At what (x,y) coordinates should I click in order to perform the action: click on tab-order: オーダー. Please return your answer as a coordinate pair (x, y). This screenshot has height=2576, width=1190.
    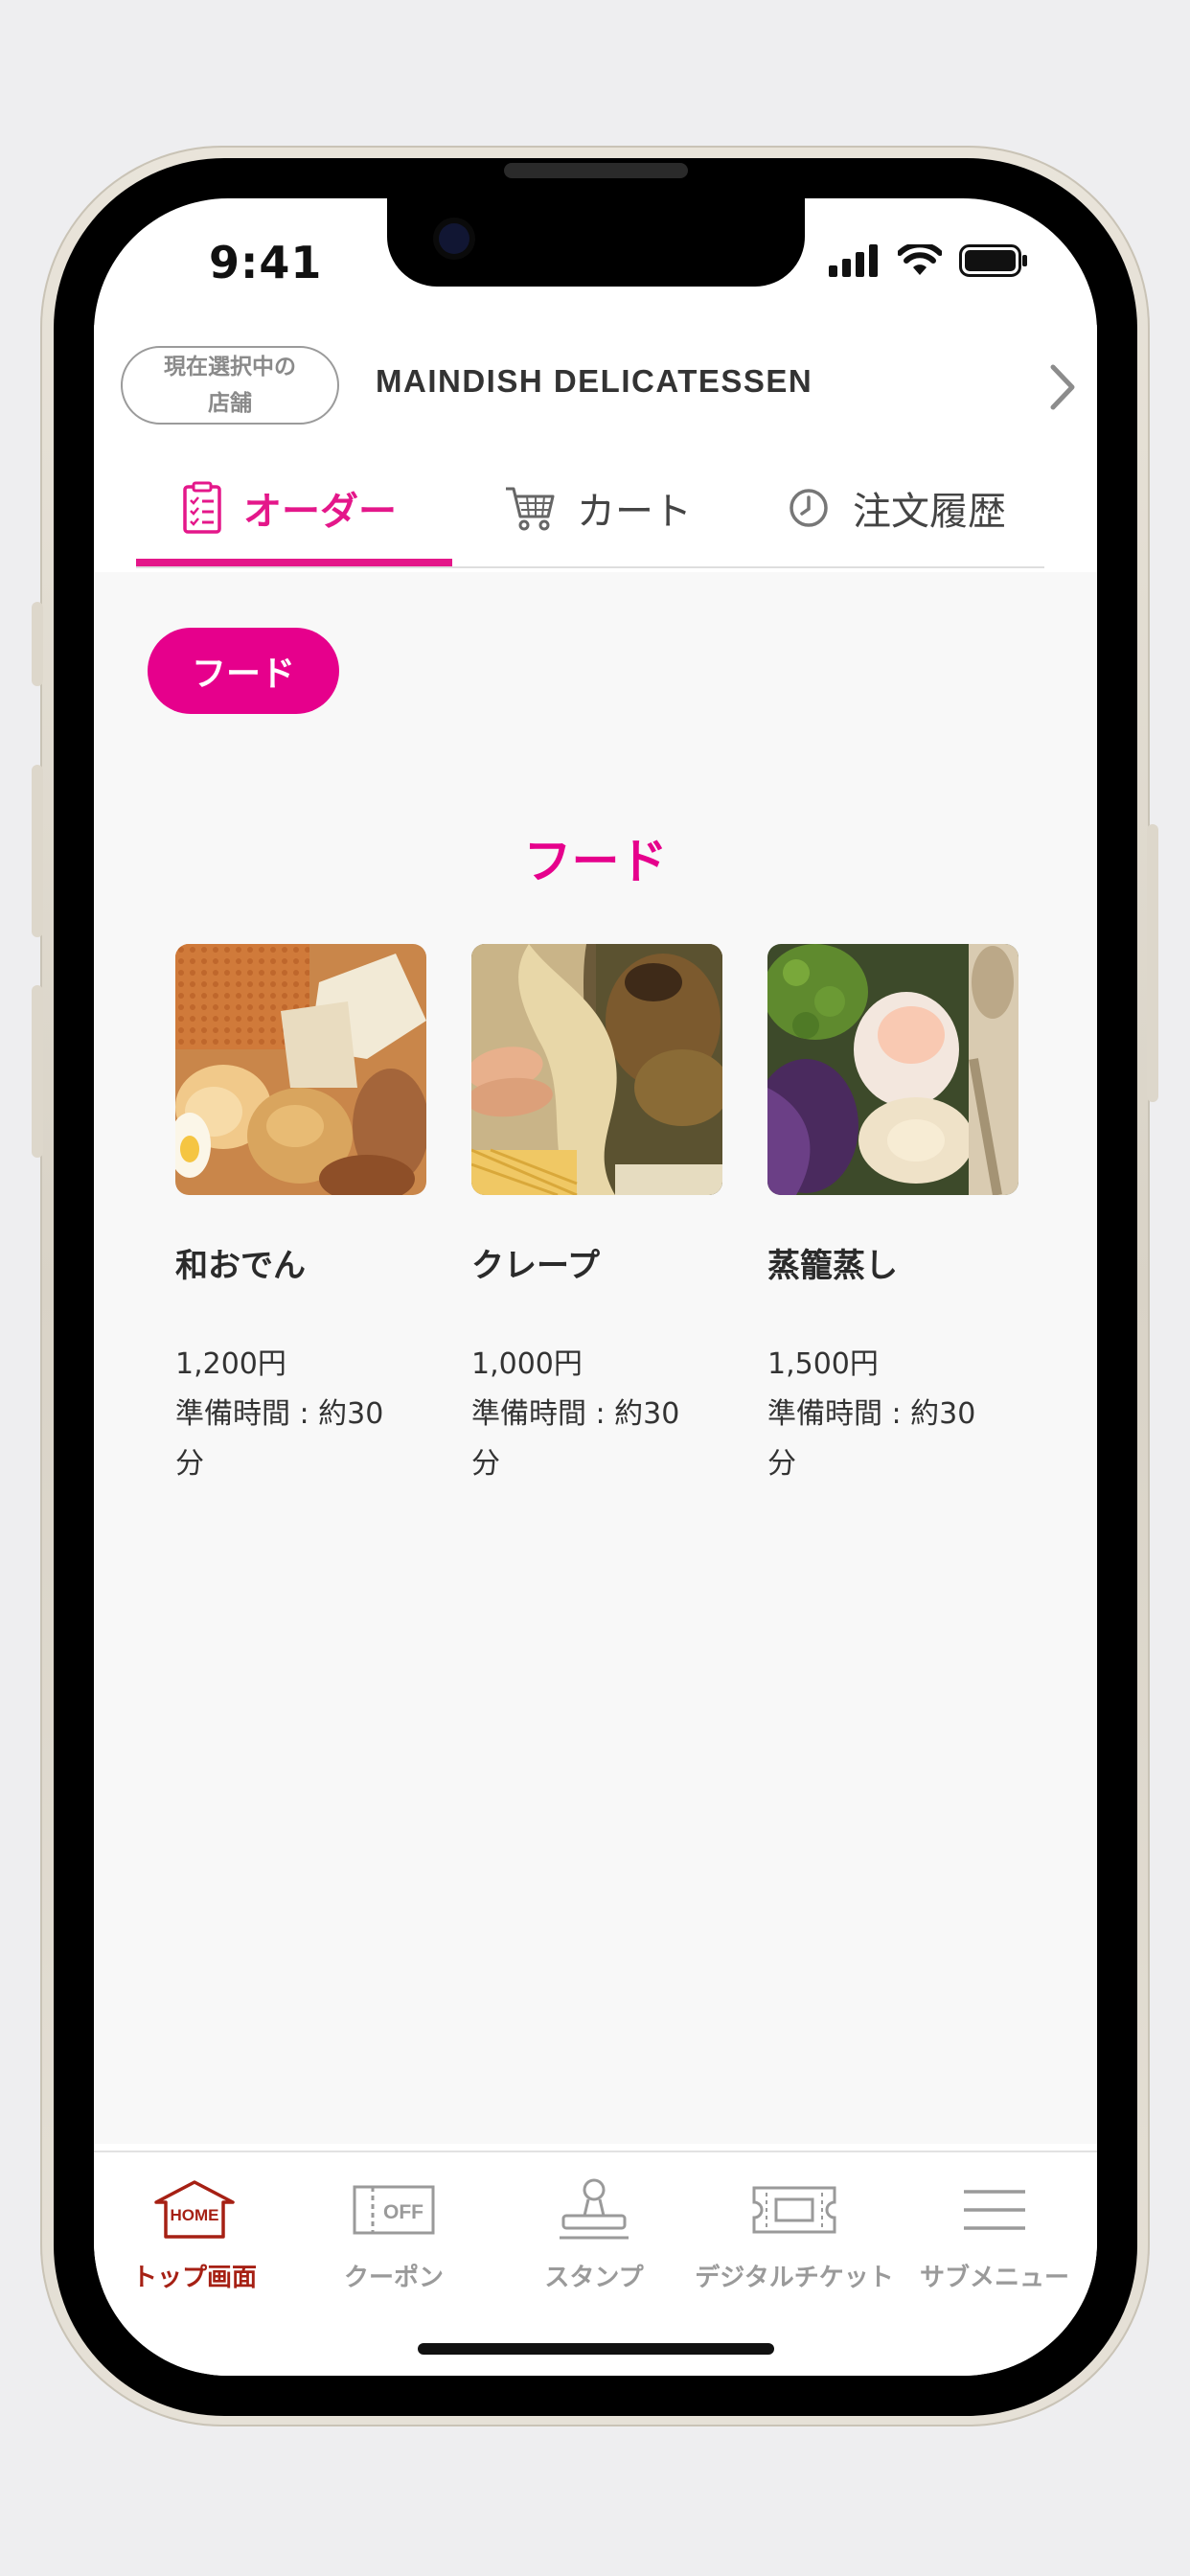
    Looking at the image, I should click on (289, 508).